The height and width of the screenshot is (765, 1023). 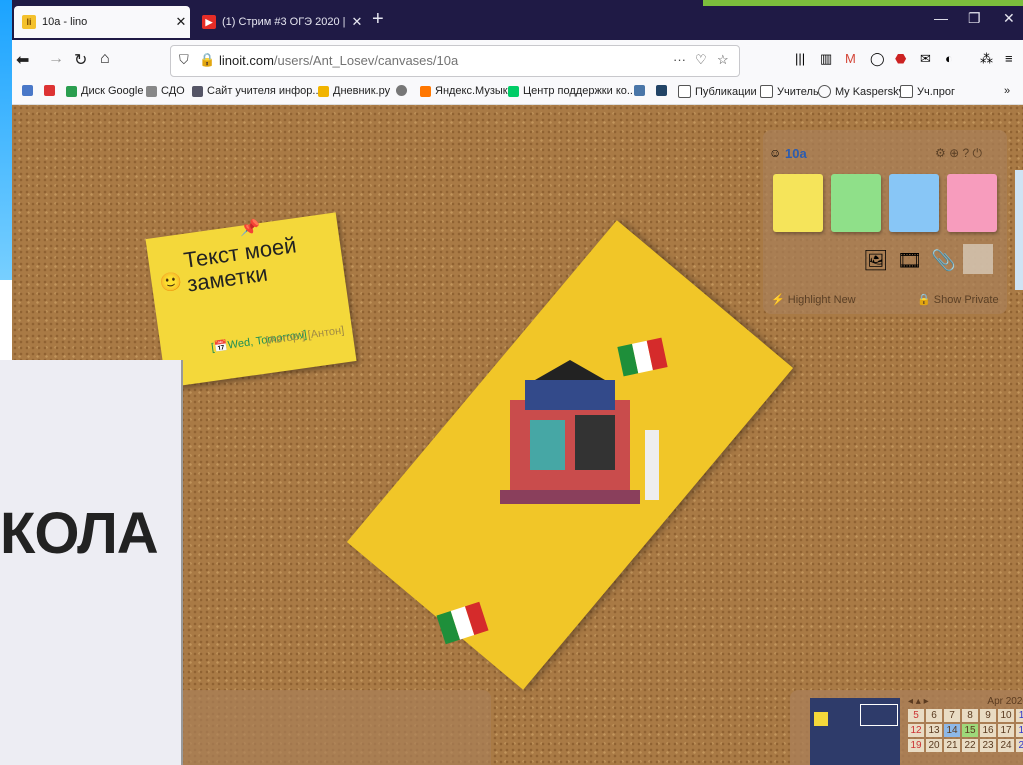 What do you see at coordinates (336, 727) in the screenshot?
I see `bottom-tray` at bounding box center [336, 727].